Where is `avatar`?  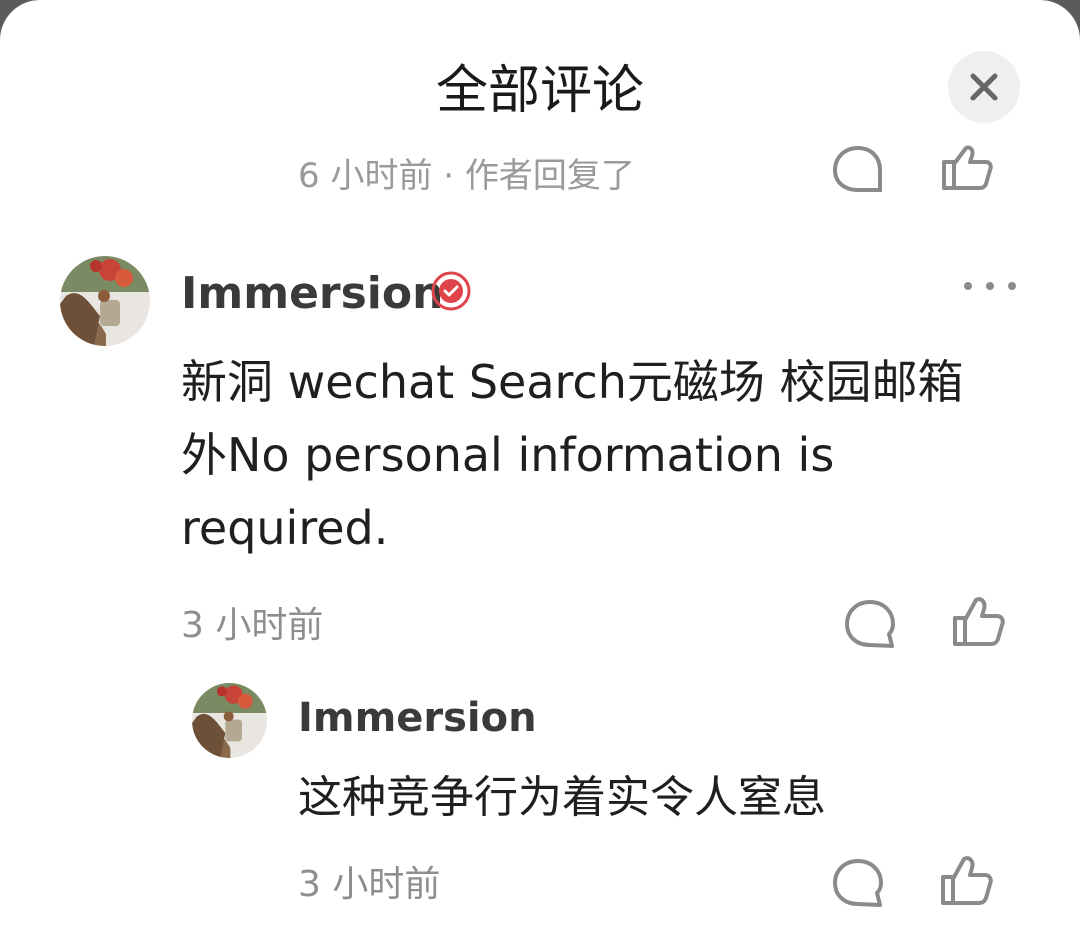
avatar is located at coordinates (105, 301).